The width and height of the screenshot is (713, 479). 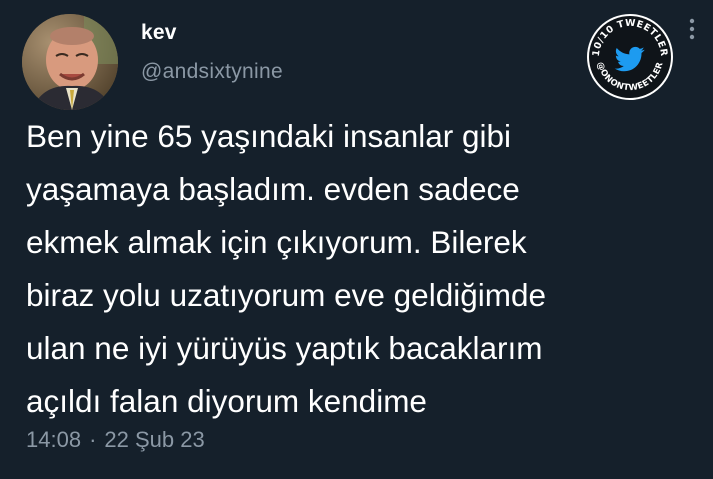 I want to click on avatar-photo, so click(x=70, y=62).